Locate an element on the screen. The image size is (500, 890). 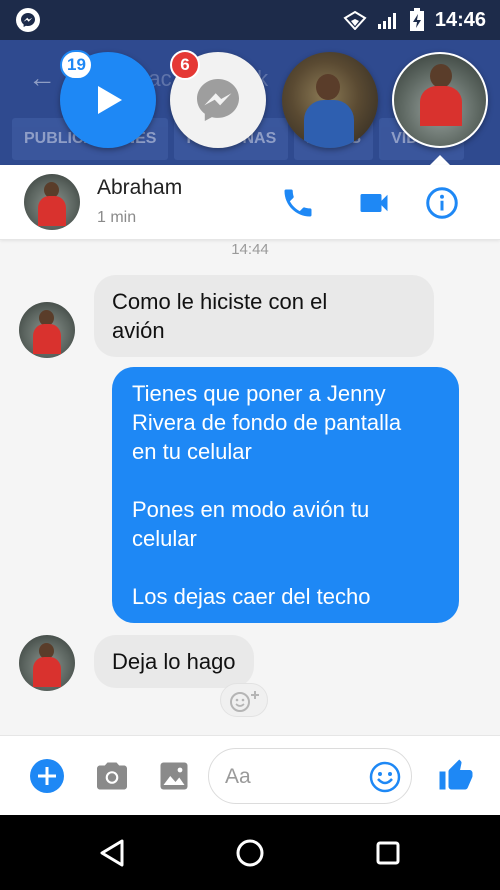
clock: 14:46 is located at coordinates (460, 19).